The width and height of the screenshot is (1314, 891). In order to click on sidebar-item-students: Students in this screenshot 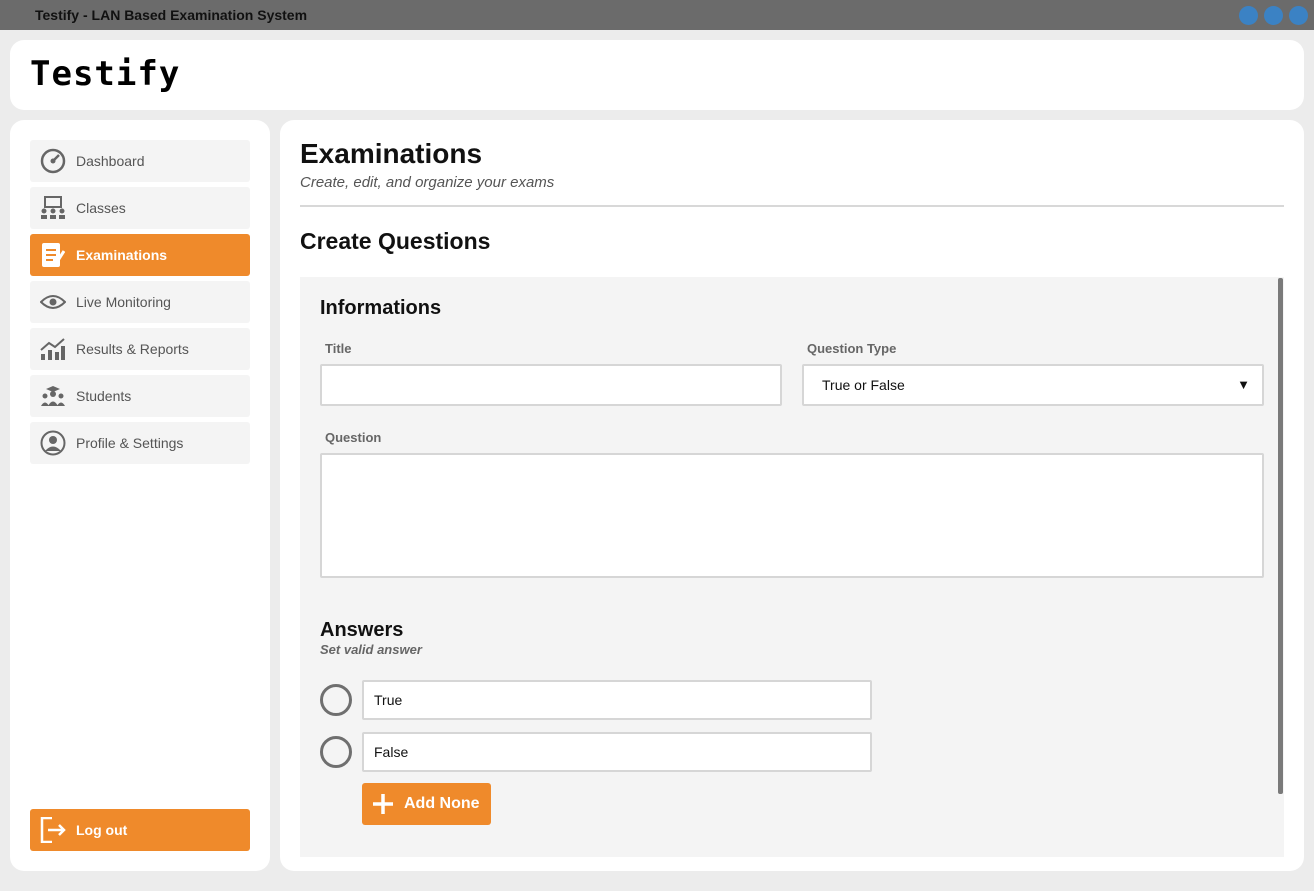, I will do `click(140, 396)`.